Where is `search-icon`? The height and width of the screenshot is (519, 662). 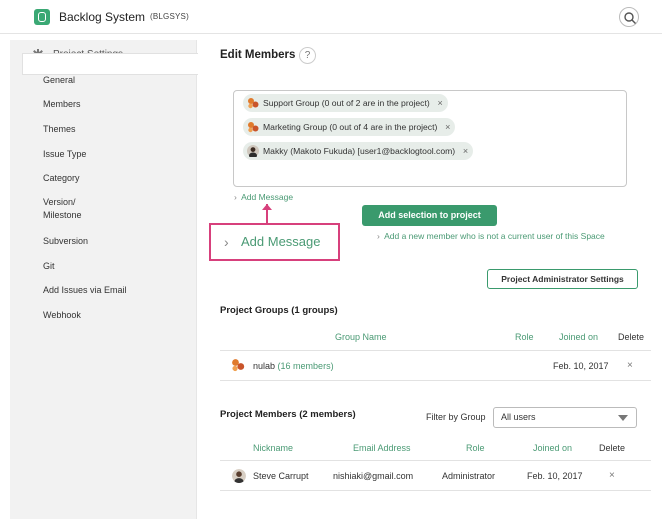 search-icon is located at coordinates (630, 18).